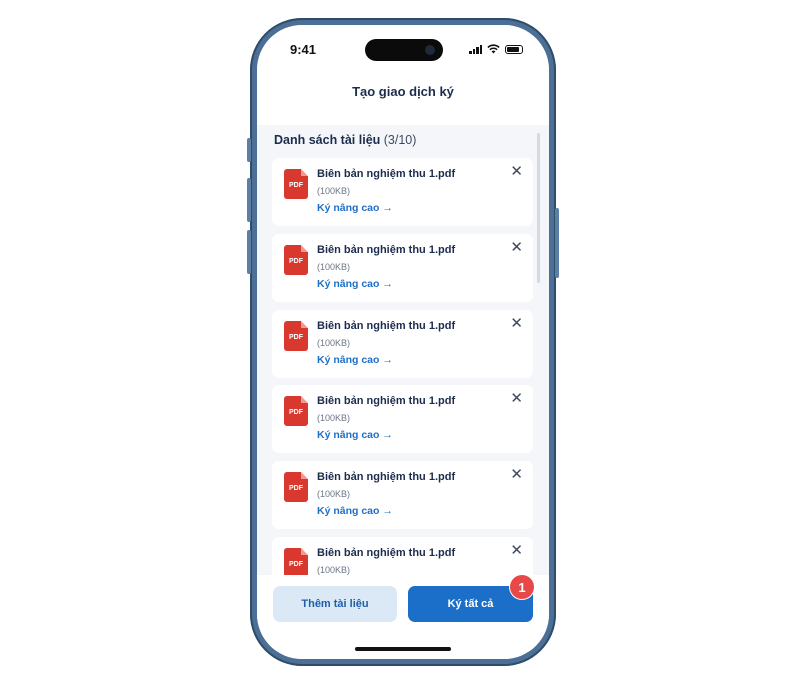 The image size is (800, 683). I want to click on dynamic-island, so click(404, 50).